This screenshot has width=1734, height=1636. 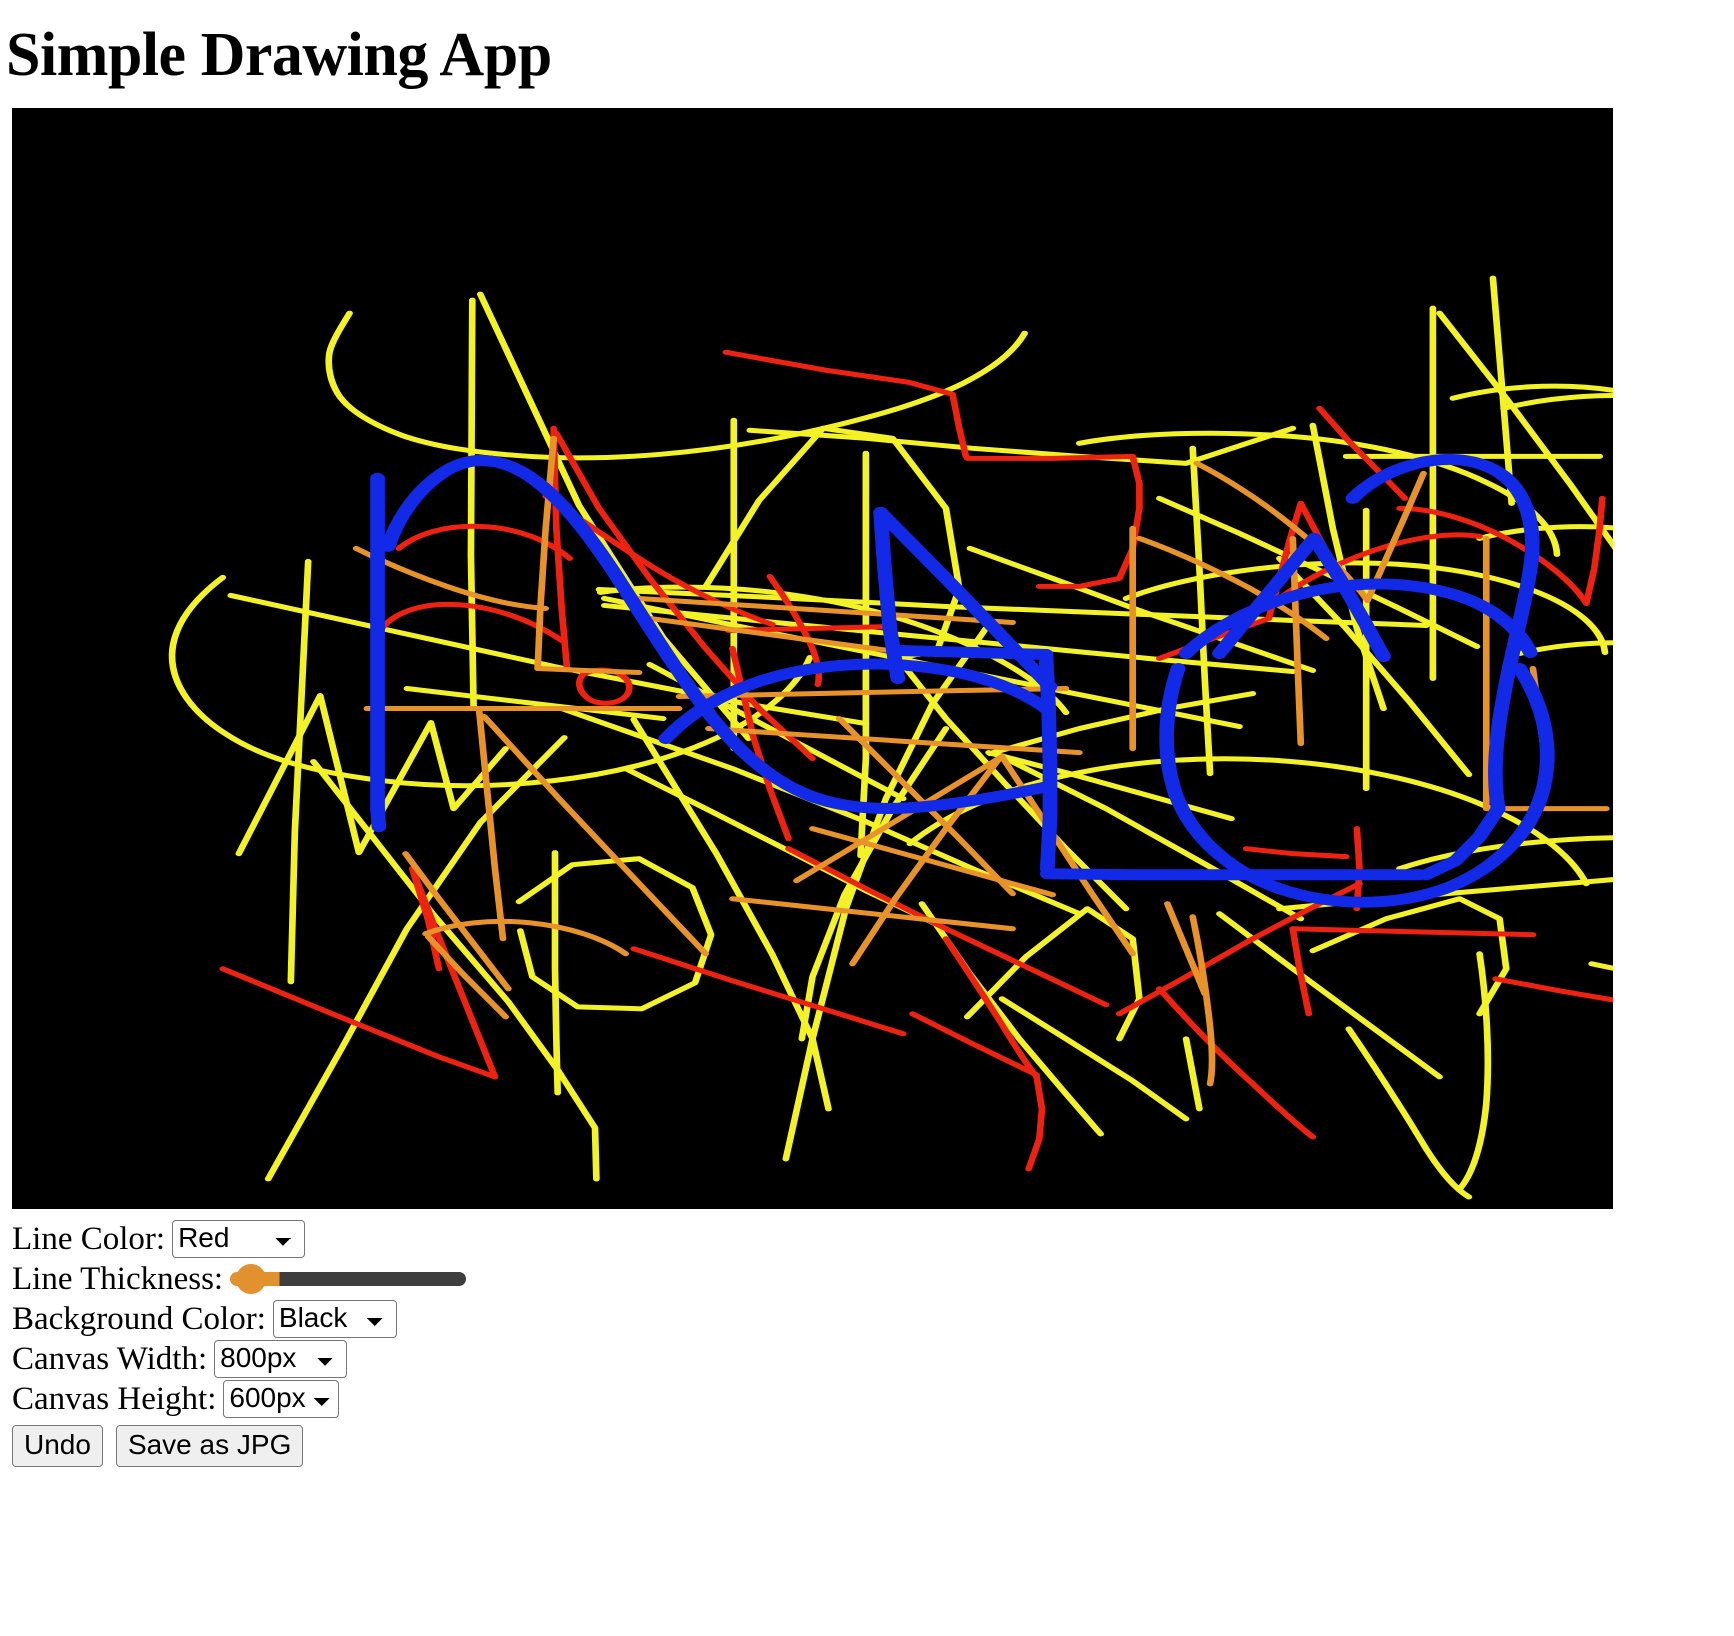 What do you see at coordinates (873, 1359) in the screenshot?
I see `canvas-width-row: Canvas Width: 400px600px800px1000px` at bounding box center [873, 1359].